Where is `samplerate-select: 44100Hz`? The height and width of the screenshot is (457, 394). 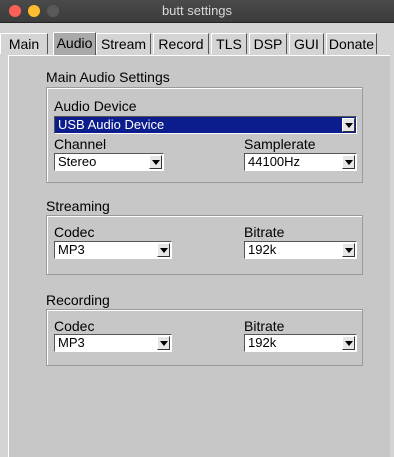 samplerate-select: 44100Hz is located at coordinates (300, 162).